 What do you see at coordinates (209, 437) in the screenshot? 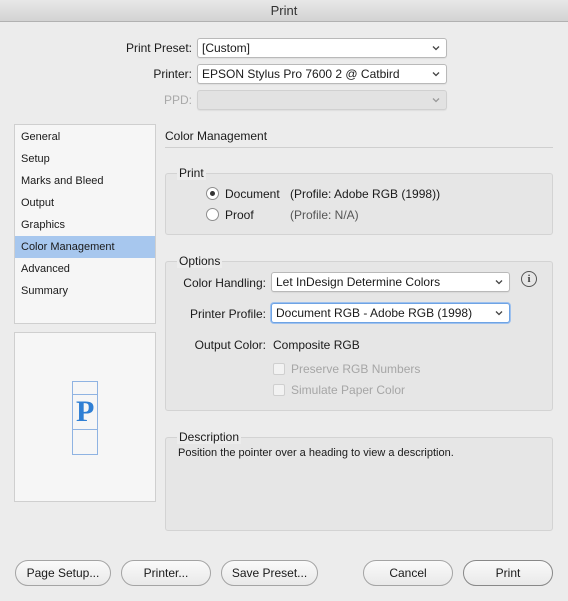
I see `description-group-title: Description` at bounding box center [209, 437].